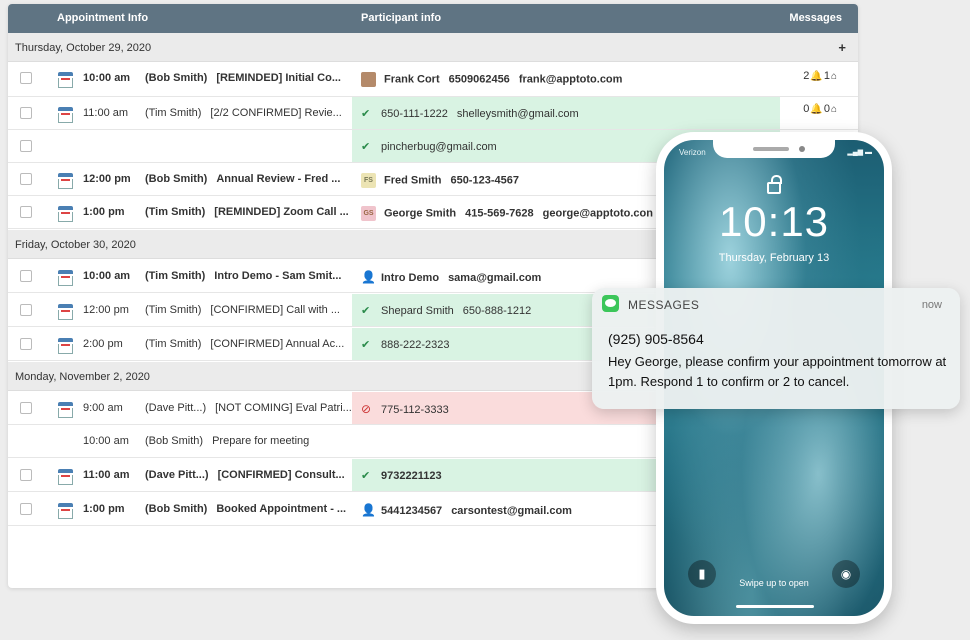 The width and height of the screenshot is (970, 640). Describe the element at coordinates (103, 18) in the screenshot. I see `appointment-info-header: Appointment Info` at that location.